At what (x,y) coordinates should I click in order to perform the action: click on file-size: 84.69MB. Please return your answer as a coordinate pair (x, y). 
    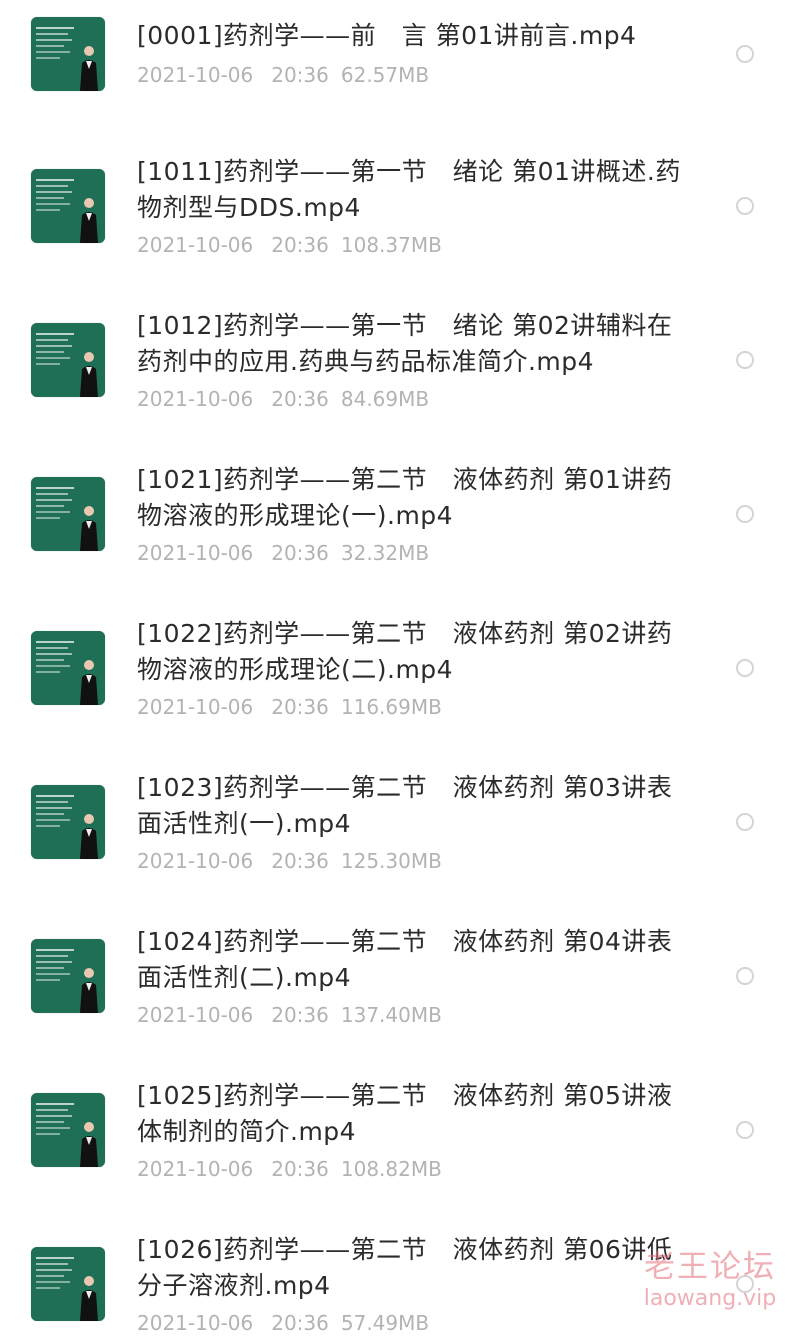
    Looking at the image, I should click on (385, 399).